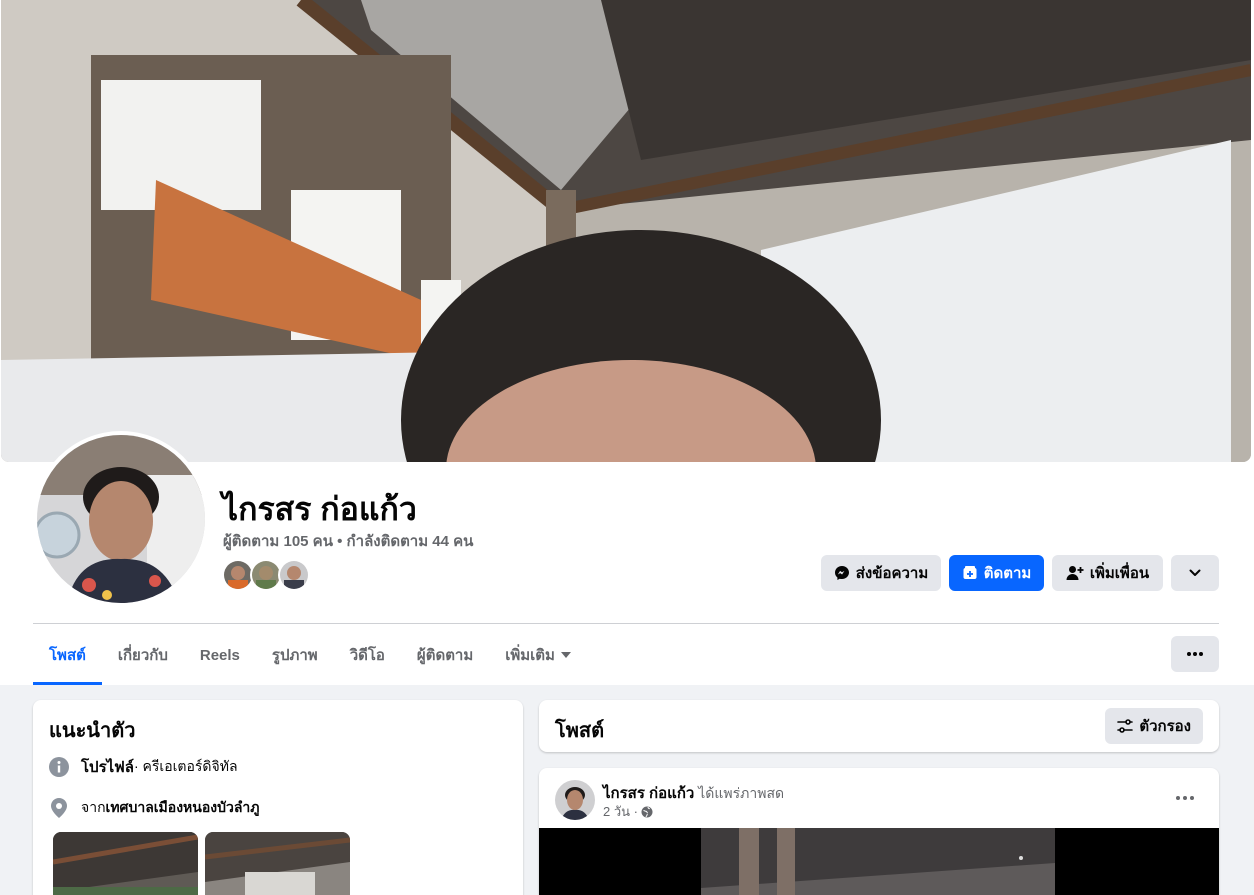 The height and width of the screenshot is (895, 1254). I want to click on post-card: ไกรสร ก่อแก้ว ได้แพร่ภาพสด 2 วัน ·, so click(879, 831).